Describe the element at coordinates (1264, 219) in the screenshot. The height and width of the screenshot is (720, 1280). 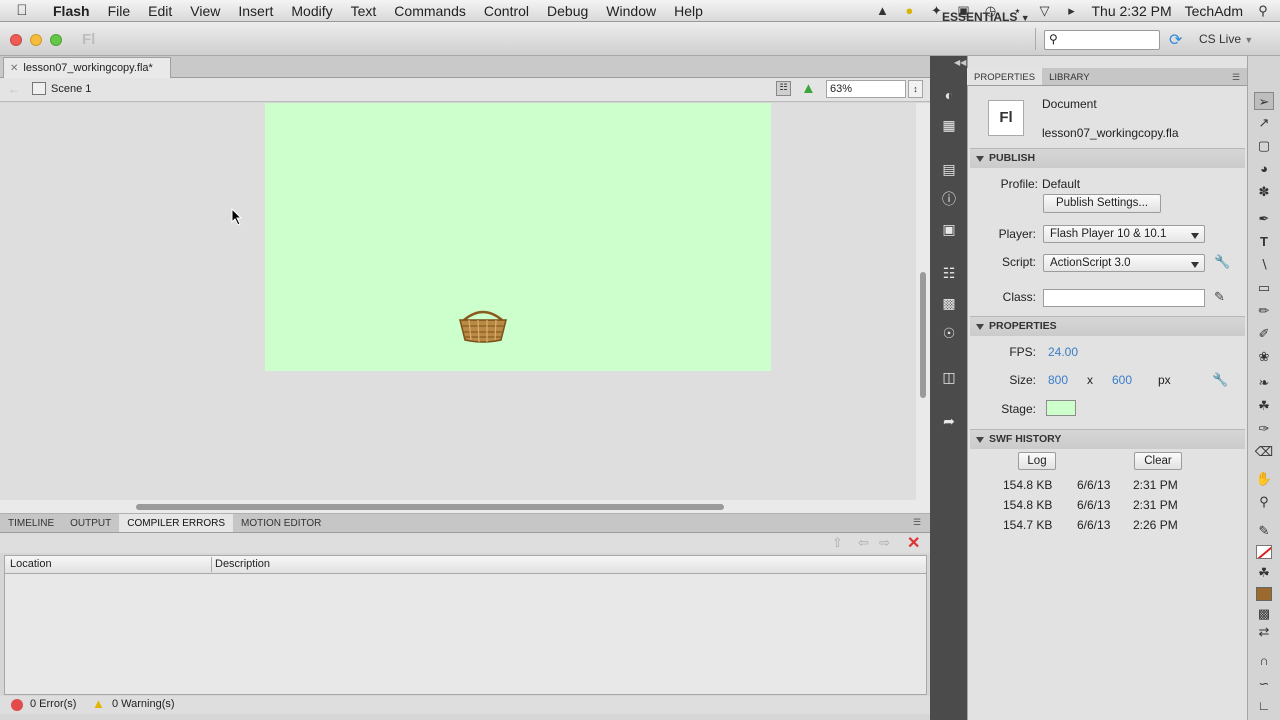
I see `pen-tool-icon: ✒` at that location.